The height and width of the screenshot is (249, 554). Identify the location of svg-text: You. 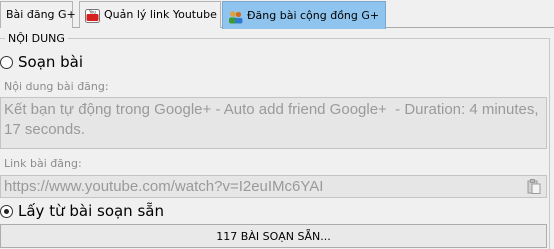
(92, 12).